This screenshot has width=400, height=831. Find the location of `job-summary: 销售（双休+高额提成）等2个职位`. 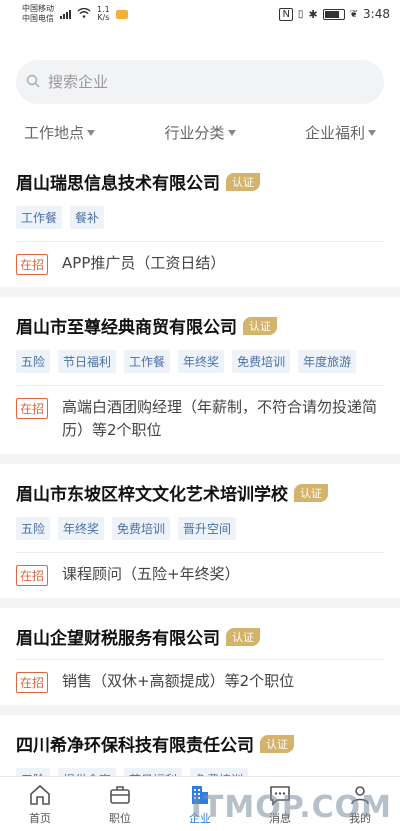

job-summary: 销售（双休+高额提成）等2个职位 is located at coordinates (178, 681).